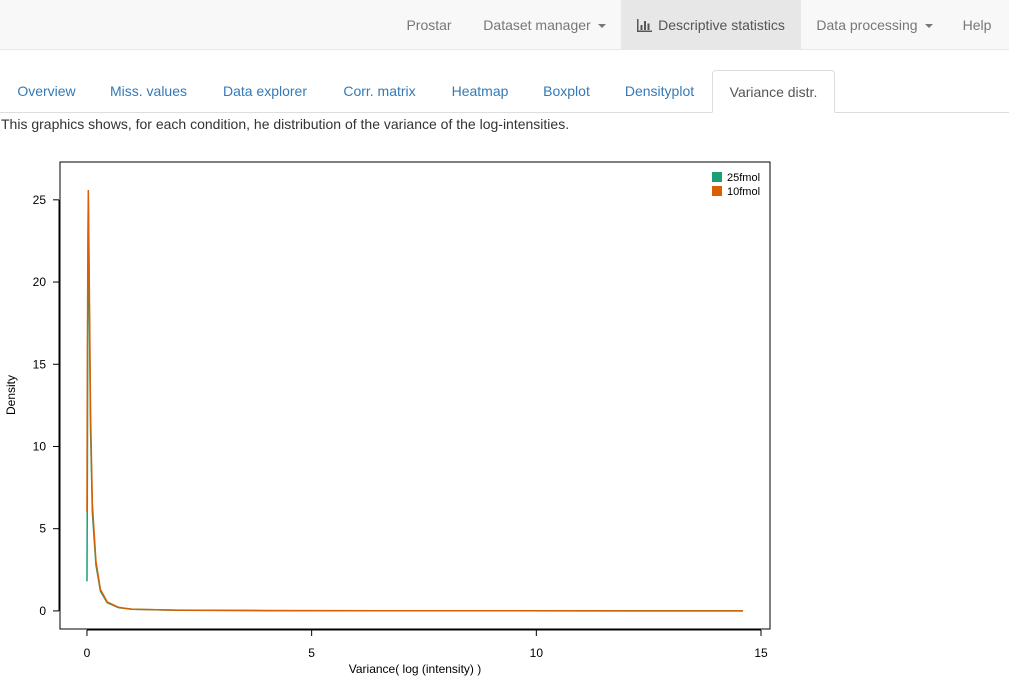 This screenshot has height=689, width=1009. What do you see at coordinates (311, 653) in the screenshot?
I see `x-tick-label: 5` at bounding box center [311, 653].